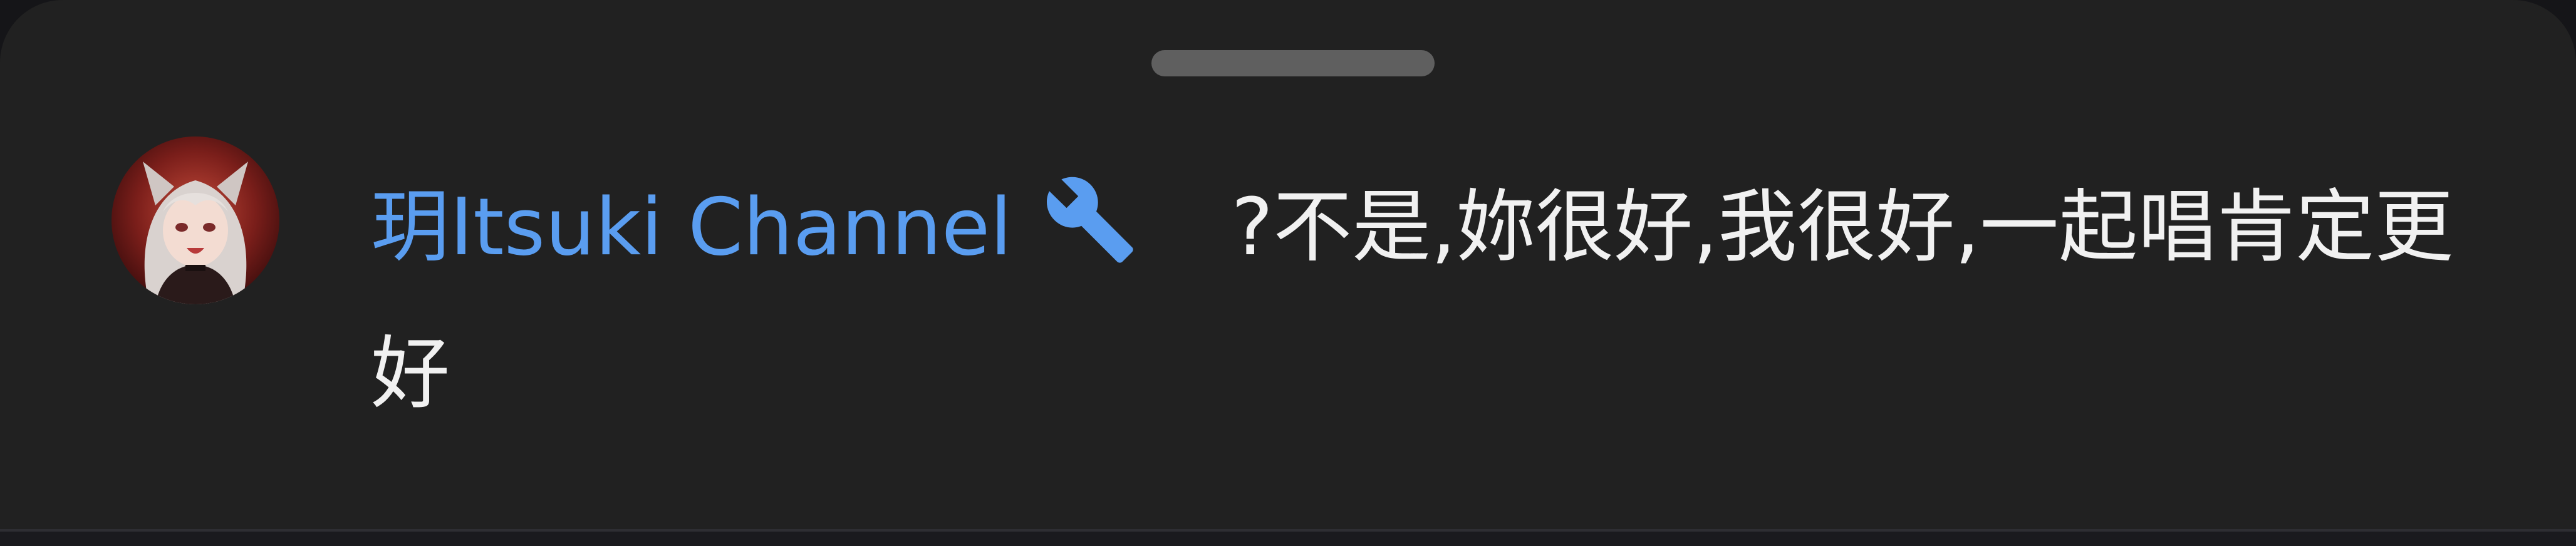 This screenshot has height=546, width=2576. I want to click on avatar, so click(195, 220).